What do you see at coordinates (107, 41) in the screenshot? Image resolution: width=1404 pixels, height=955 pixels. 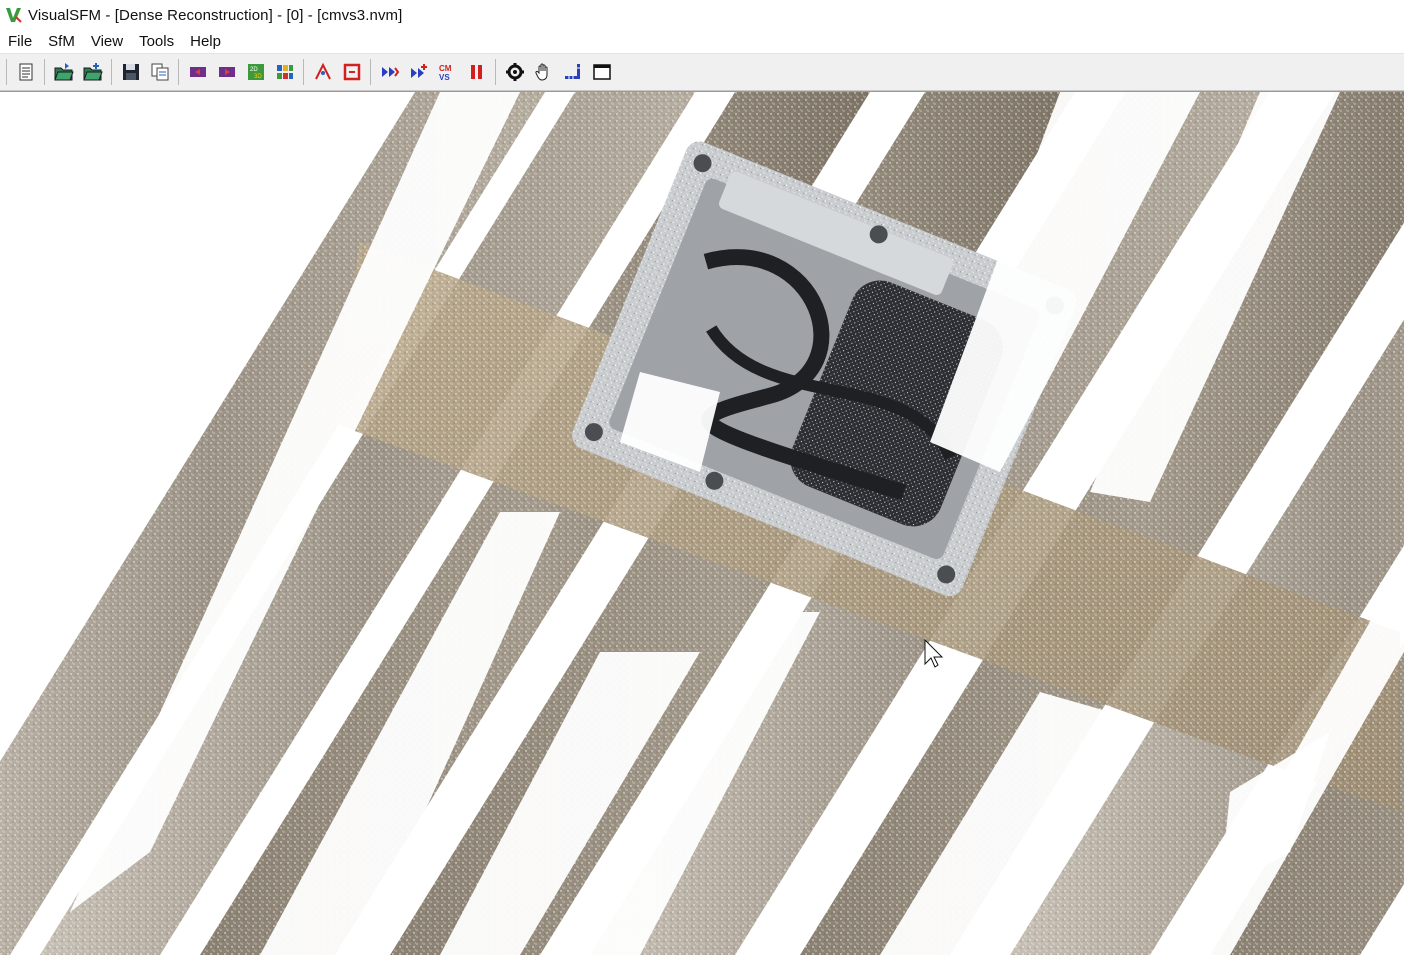 I see `menu-view: View` at bounding box center [107, 41].